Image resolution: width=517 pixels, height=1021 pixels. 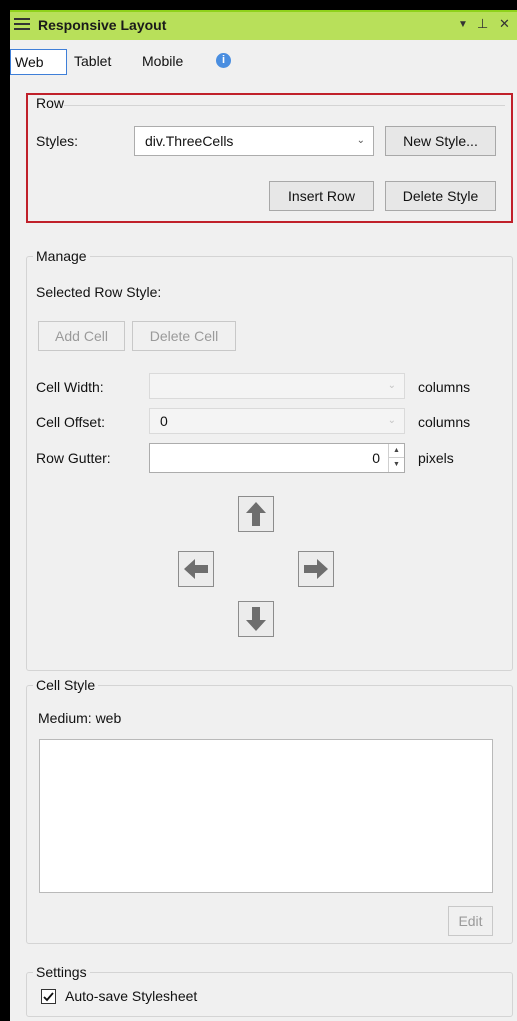 What do you see at coordinates (321, 196) in the screenshot?
I see `insert-row-button: Insert Row` at bounding box center [321, 196].